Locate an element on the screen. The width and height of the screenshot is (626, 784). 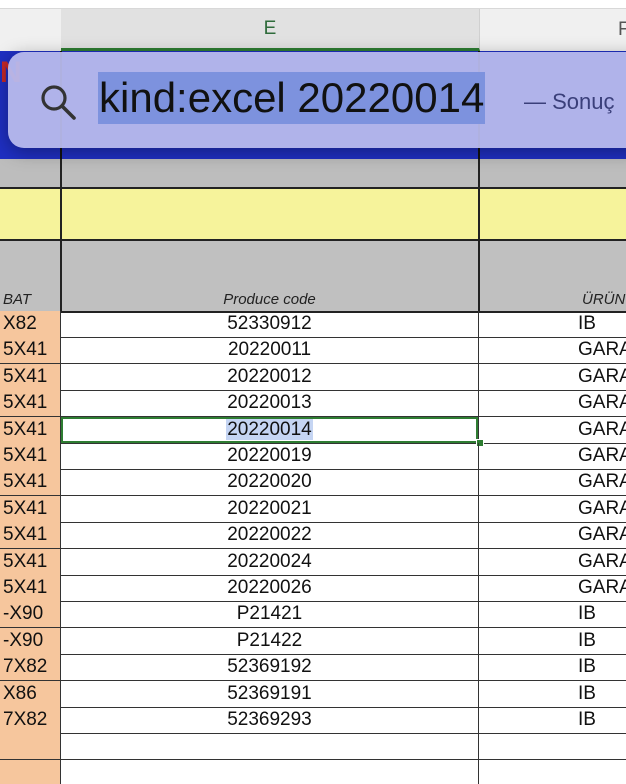
column-header-f: F is located at coordinates (553, 30).